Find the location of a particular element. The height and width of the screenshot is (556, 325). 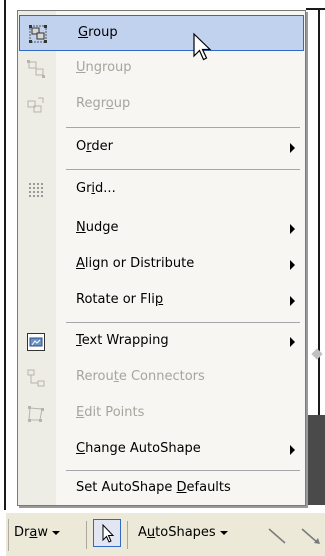

group-icon is located at coordinates (38, 34).